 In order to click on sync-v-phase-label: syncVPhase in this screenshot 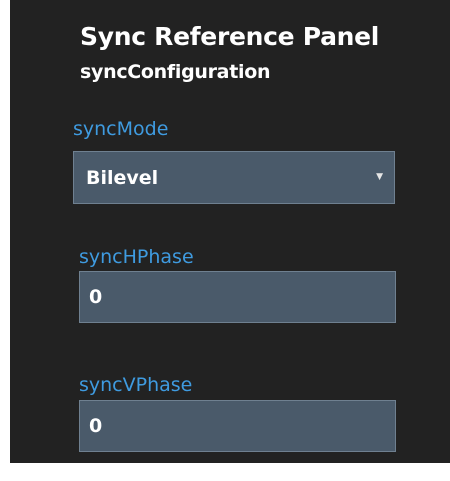, I will do `click(136, 385)`.